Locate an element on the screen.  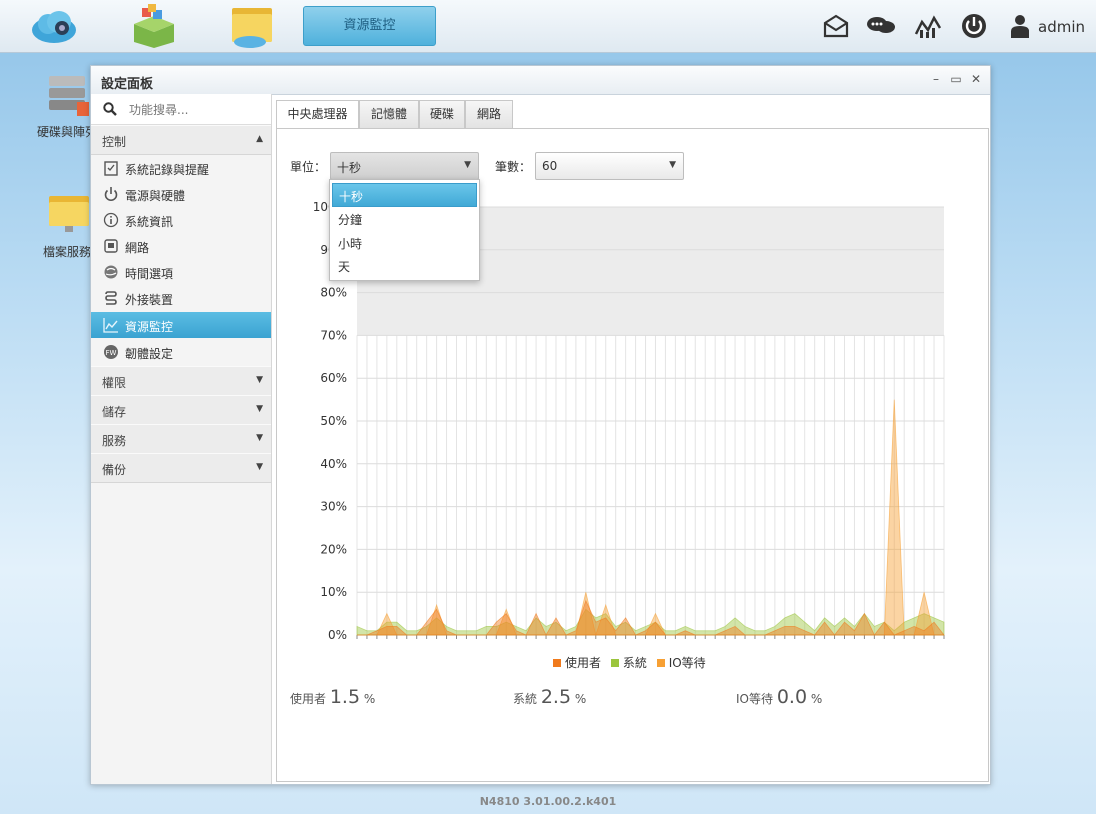
window-titlebar: 設定面板 – ▭ ✕ is located at coordinates (540, 80).